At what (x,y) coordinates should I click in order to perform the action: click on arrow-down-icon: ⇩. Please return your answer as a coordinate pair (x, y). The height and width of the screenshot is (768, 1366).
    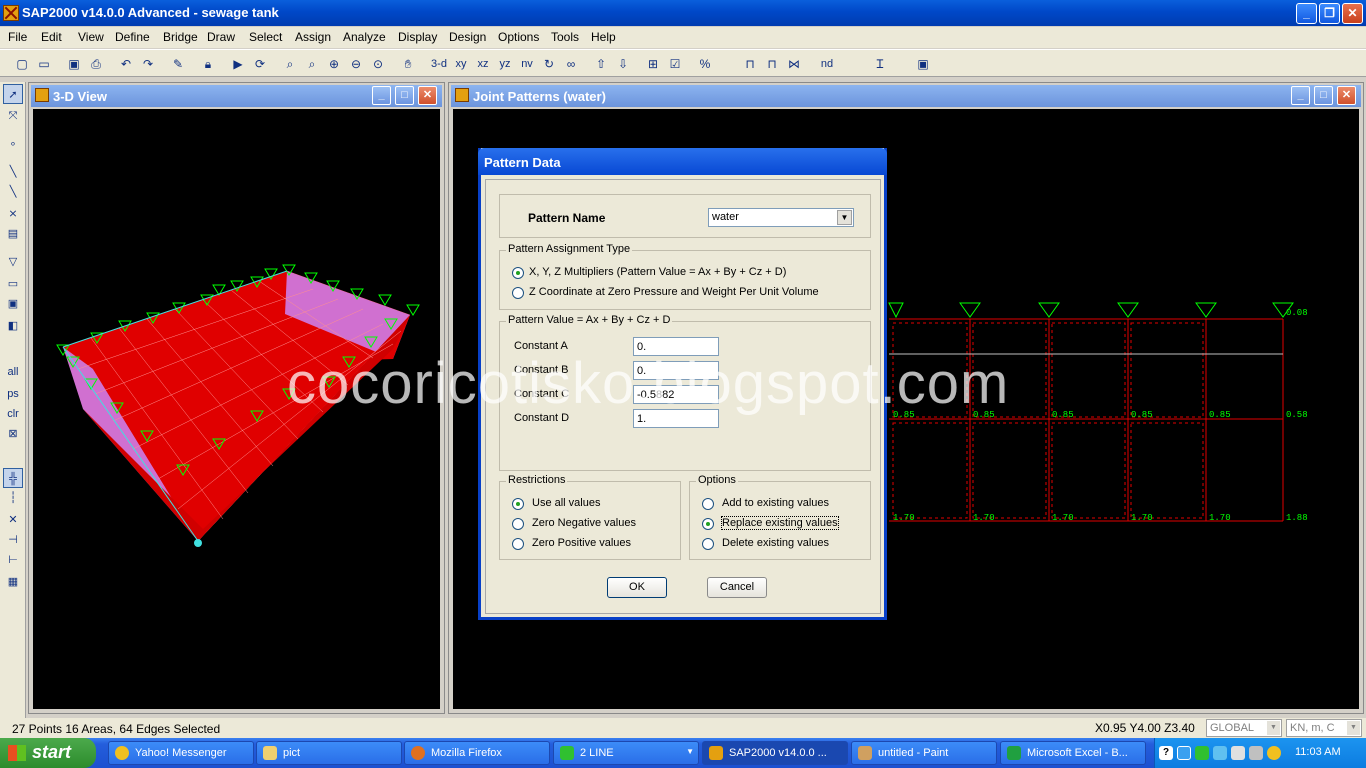
    Looking at the image, I should click on (623, 64).